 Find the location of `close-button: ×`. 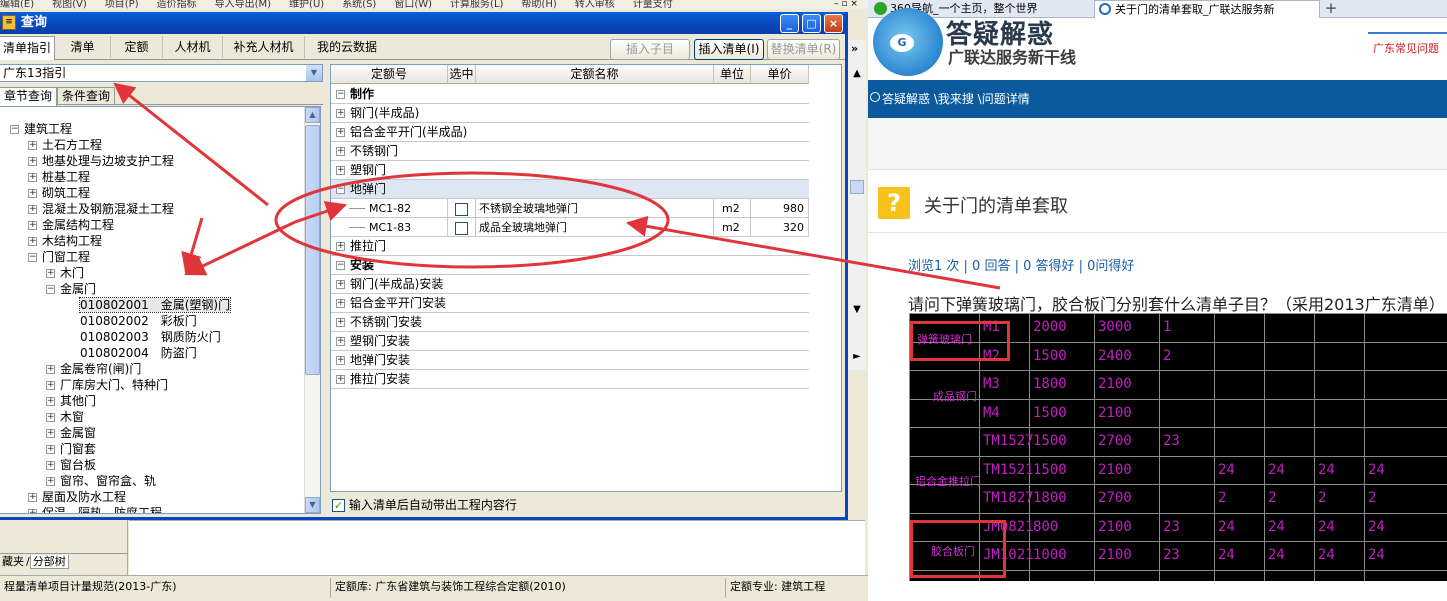

close-button: × is located at coordinates (833, 23).